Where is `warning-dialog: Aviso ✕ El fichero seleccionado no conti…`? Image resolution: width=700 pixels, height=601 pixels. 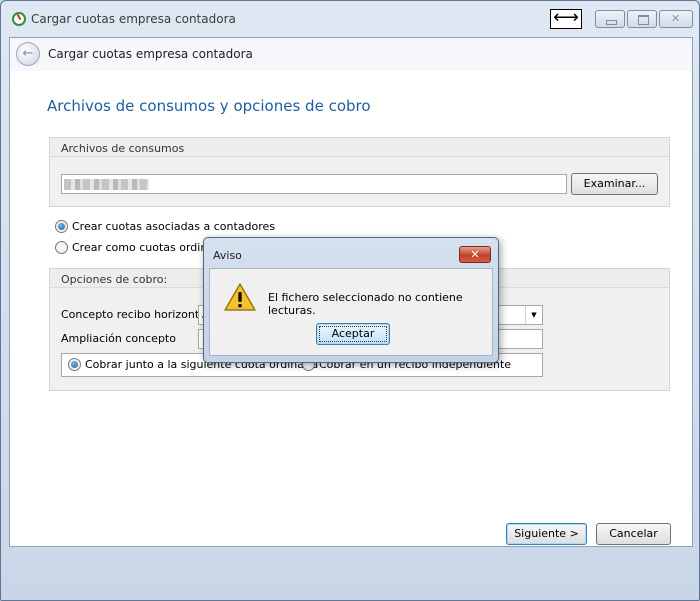 warning-dialog: Aviso ✕ El fichero seleccionado no conti… is located at coordinates (351, 300).